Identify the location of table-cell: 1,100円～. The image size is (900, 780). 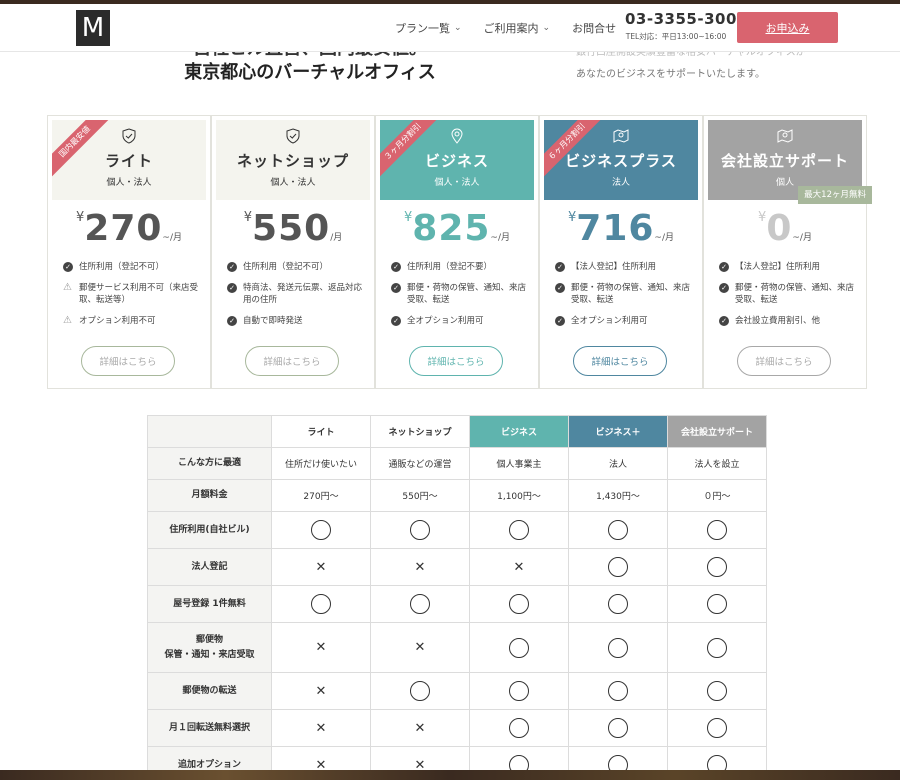
(519, 495).